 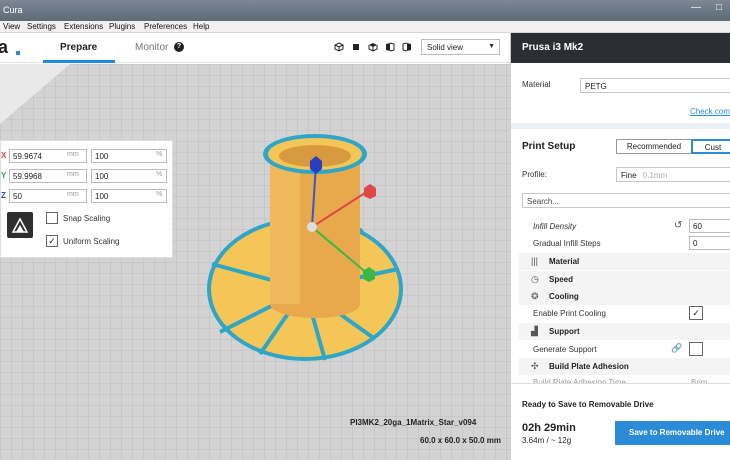 What do you see at coordinates (491, 46) in the screenshot?
I see `chevron-down-icon: ▼` at bounding box center [491, 46].